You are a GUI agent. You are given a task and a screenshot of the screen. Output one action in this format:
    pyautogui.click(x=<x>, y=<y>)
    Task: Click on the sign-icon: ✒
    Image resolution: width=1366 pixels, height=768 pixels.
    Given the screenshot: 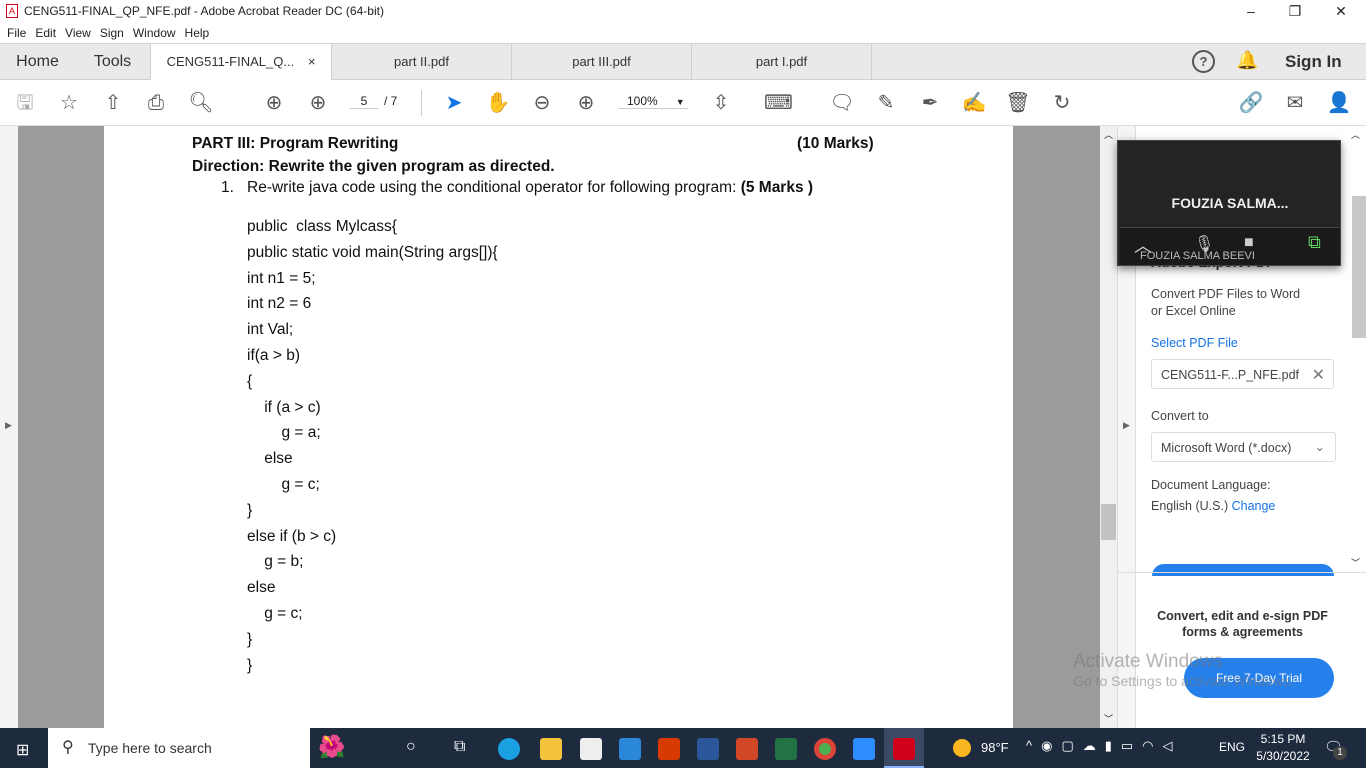 What is the action you would take?
    pyautogui.click(x=930, y=103)
    